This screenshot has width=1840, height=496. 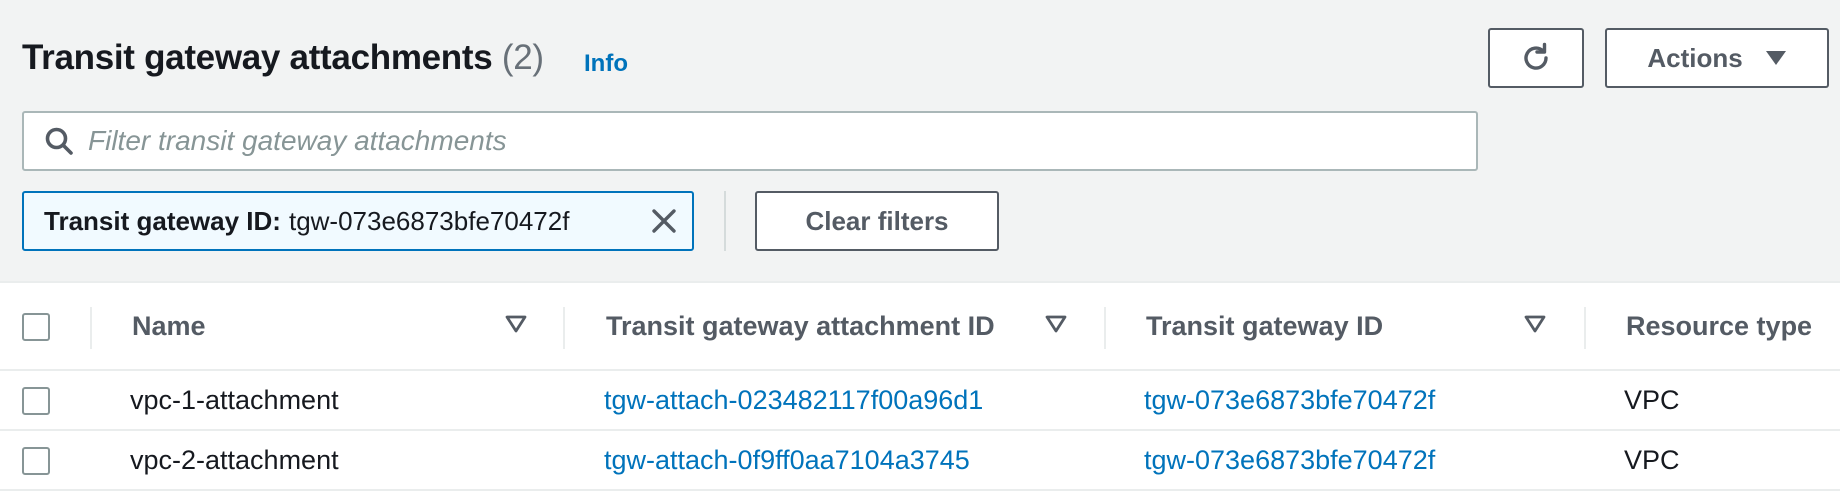 What do you see at coordinates (522, 57) in the screenshot?
I see `attachment-count: (2)` at bounding box center [522, 57].